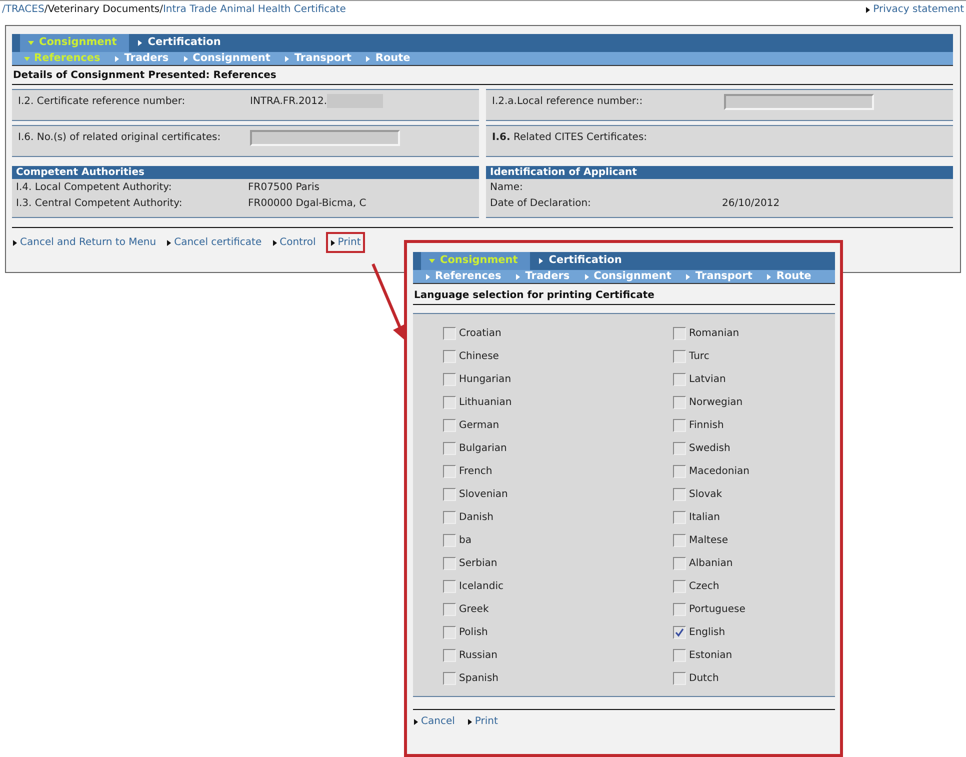  I want to click on checkbox-label: Hungarian, so click(485, 380).